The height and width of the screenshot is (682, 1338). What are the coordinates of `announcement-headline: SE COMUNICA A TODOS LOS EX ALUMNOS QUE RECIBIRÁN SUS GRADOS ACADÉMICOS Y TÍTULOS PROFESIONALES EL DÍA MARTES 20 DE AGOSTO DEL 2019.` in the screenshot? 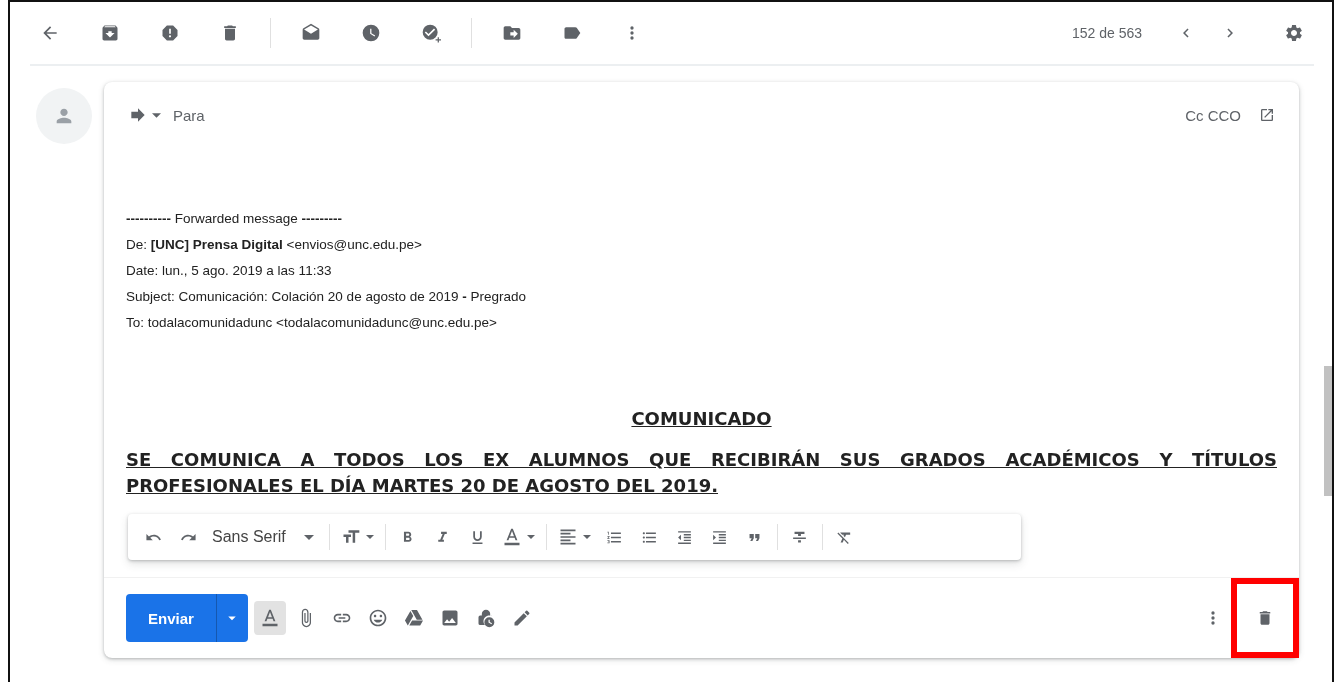 It's located at (701, 473).